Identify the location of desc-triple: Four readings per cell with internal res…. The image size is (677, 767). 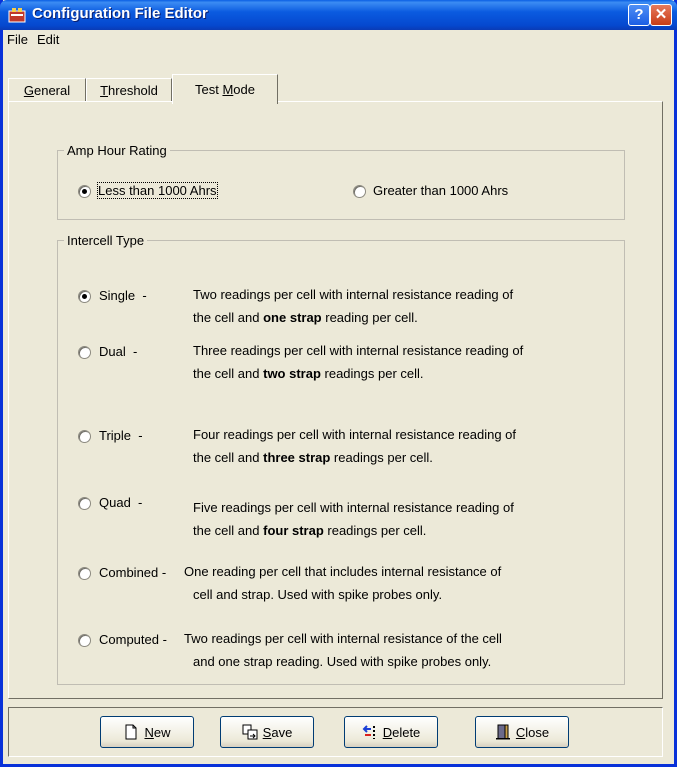
(413, 446).